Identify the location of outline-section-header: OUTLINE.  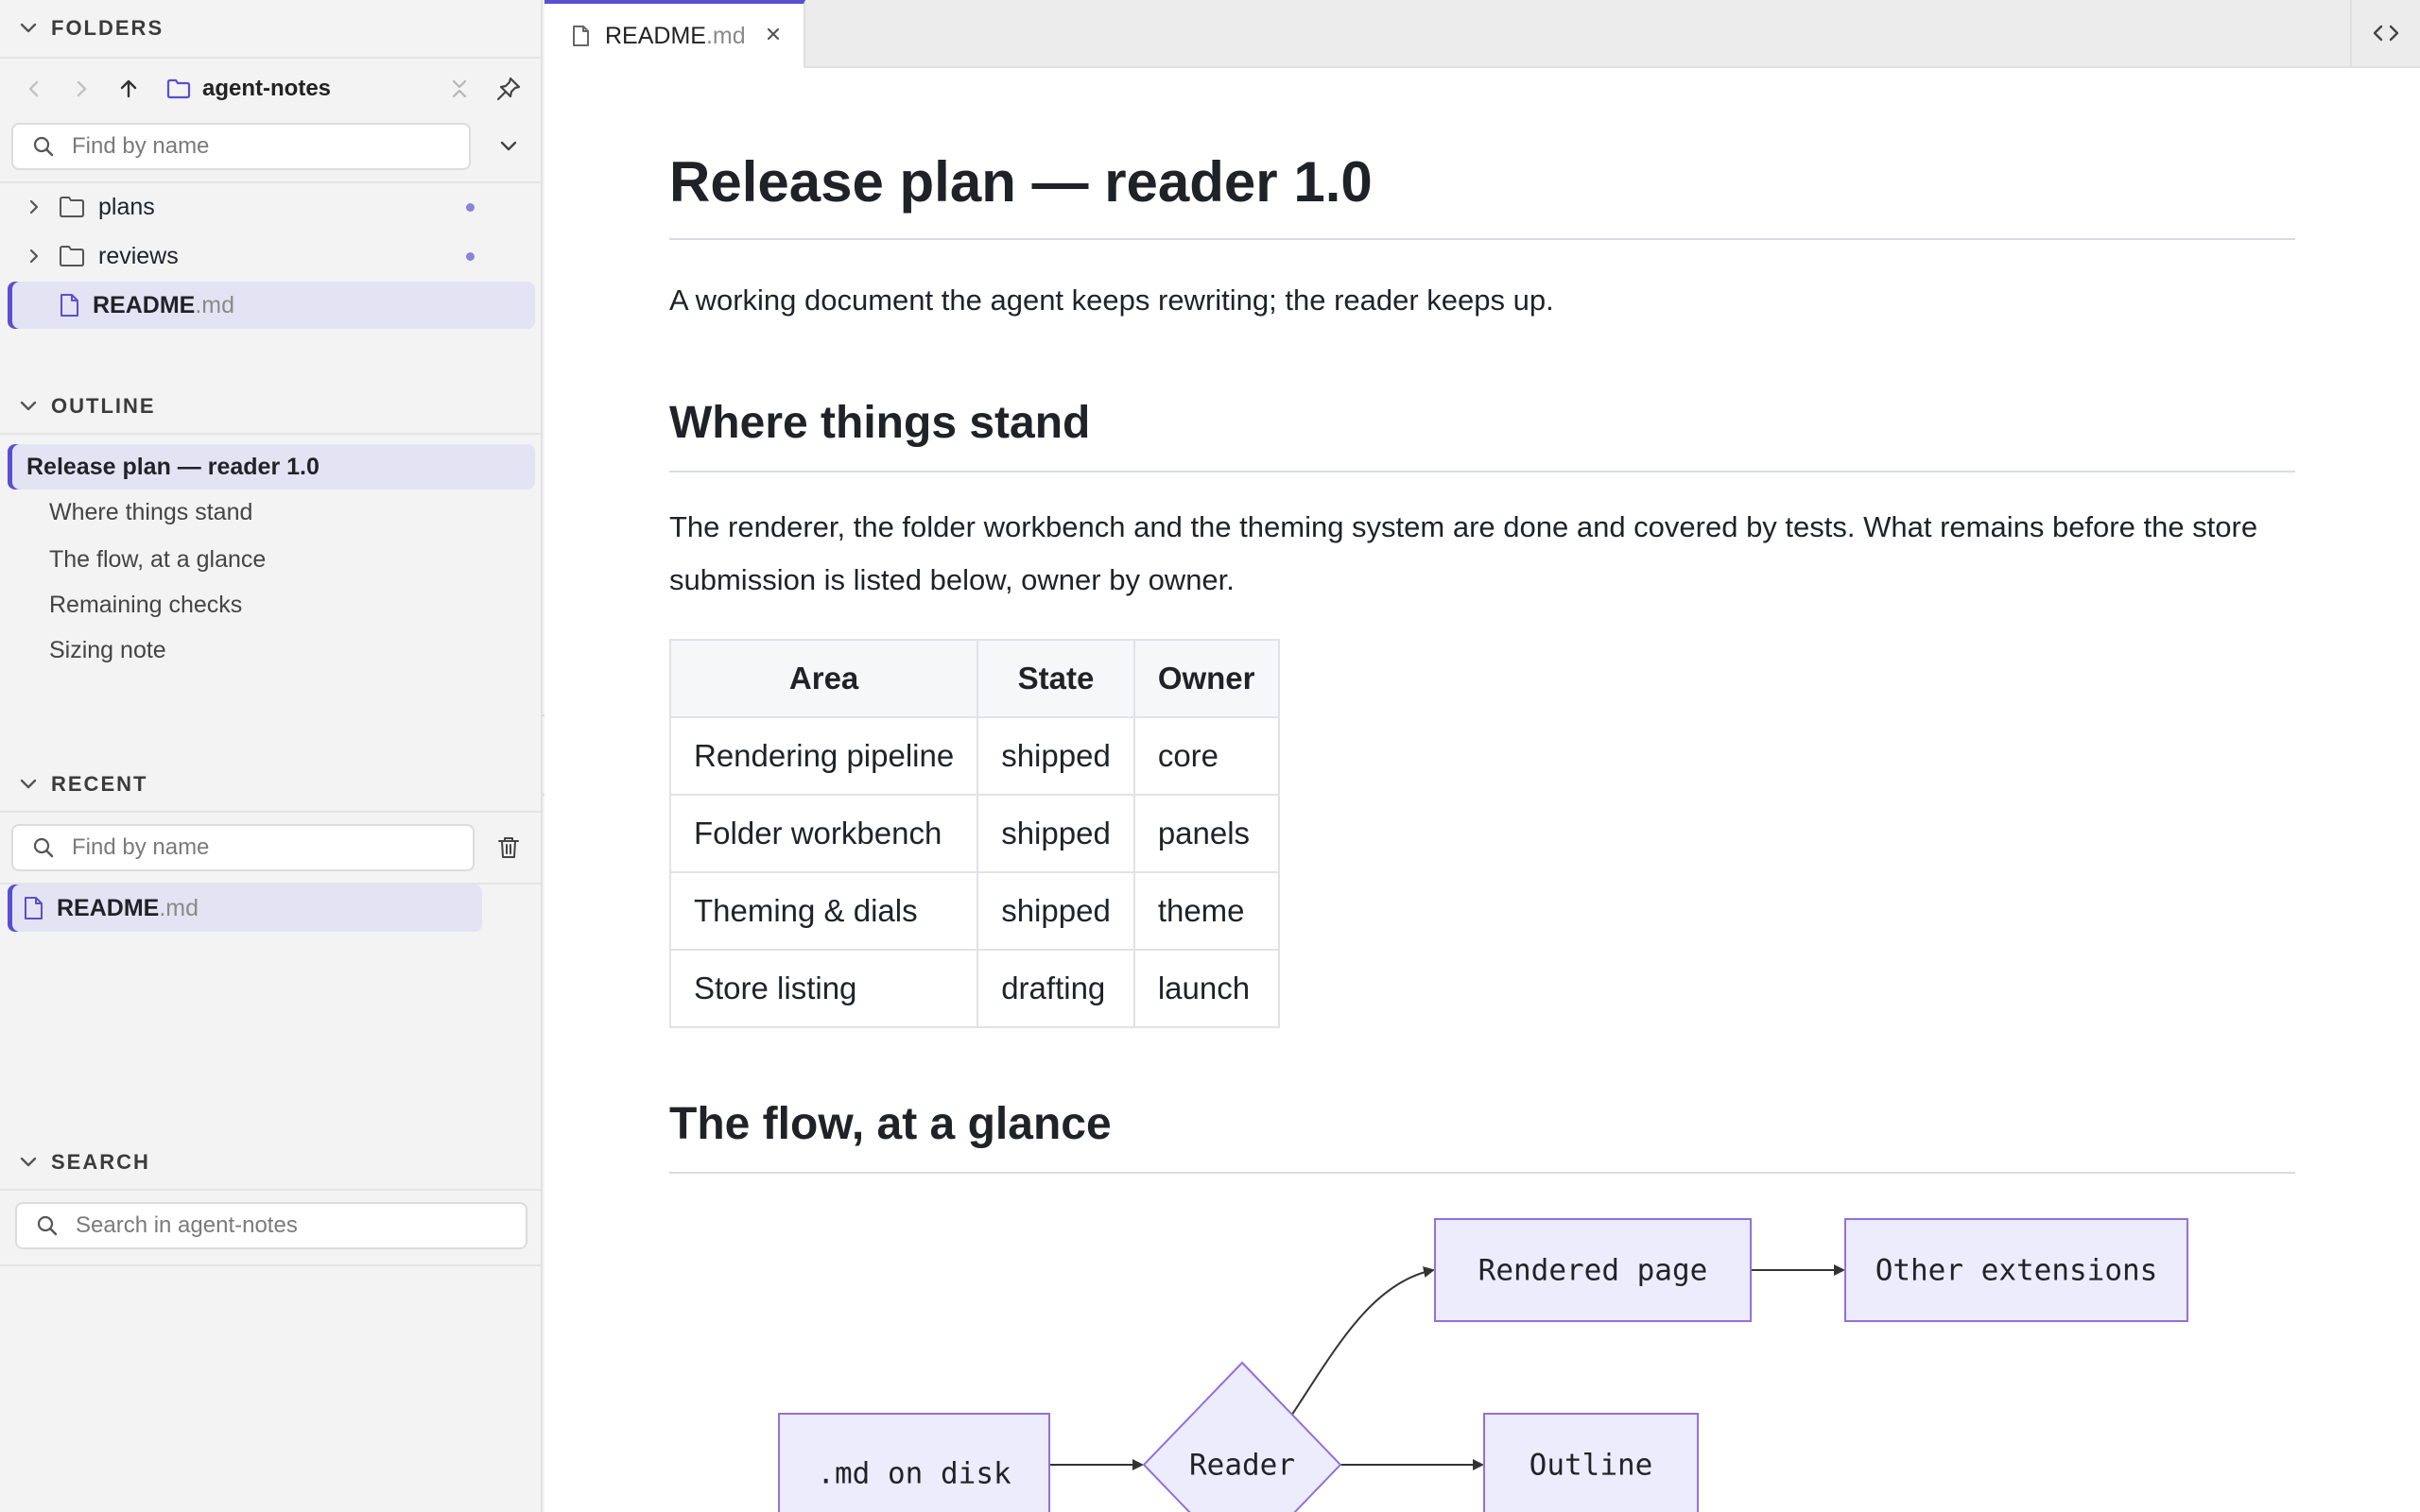
(270, 406).